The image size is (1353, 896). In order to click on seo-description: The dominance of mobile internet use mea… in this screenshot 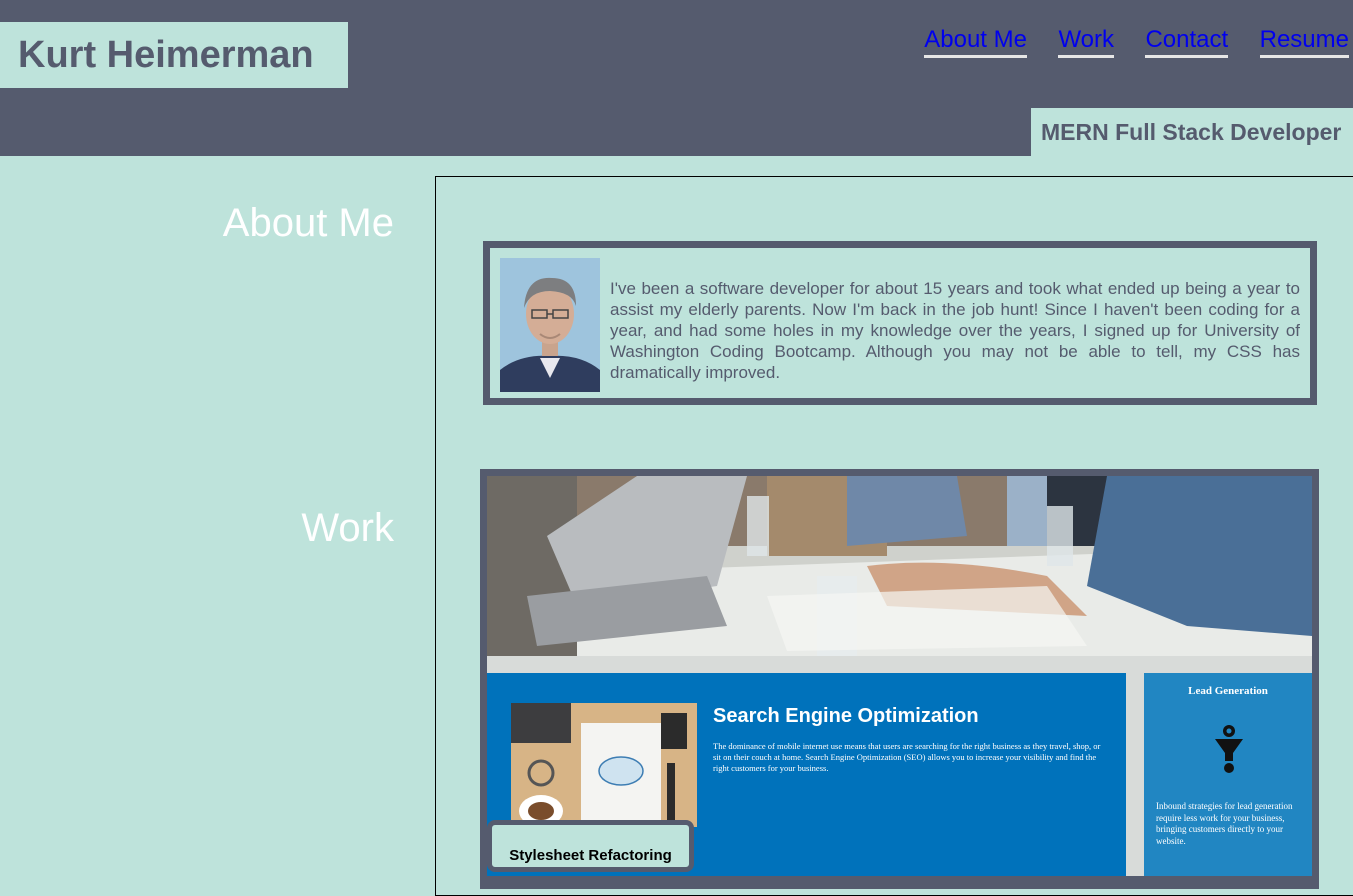, I will do `click(907, 757)`.